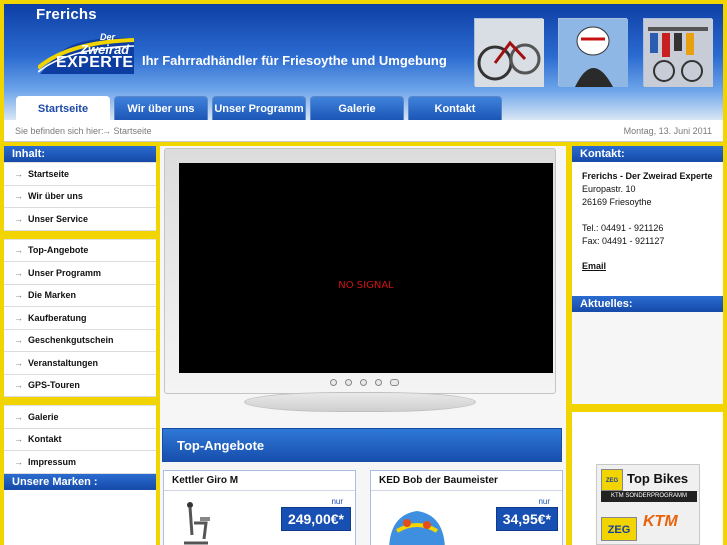  I want to click on sidebar-item-gps-touren: → GPS-Touren, so click(80, 386).